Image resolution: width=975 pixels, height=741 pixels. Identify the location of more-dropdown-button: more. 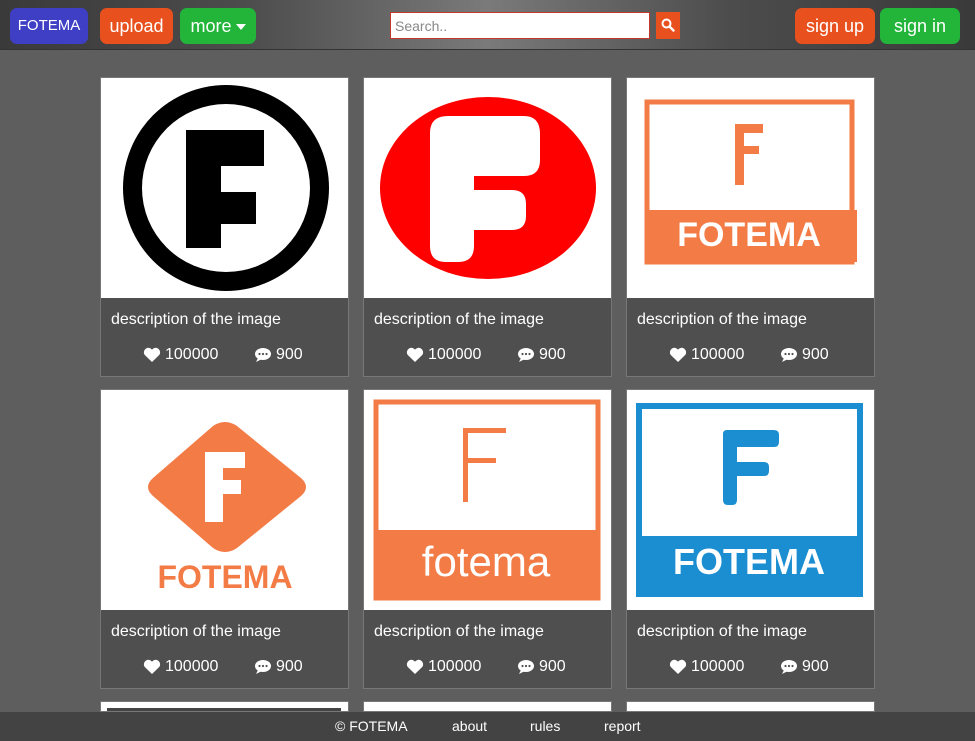
(218, 26).